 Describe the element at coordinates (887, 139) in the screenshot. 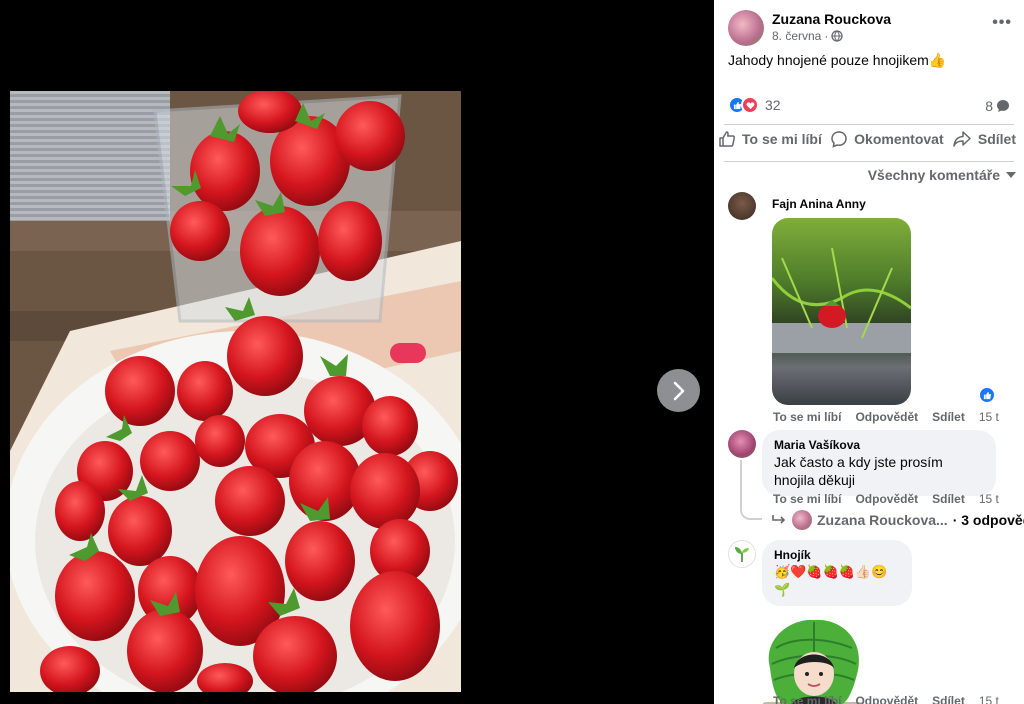

I see `comment-button: Okomentovat` at that location.